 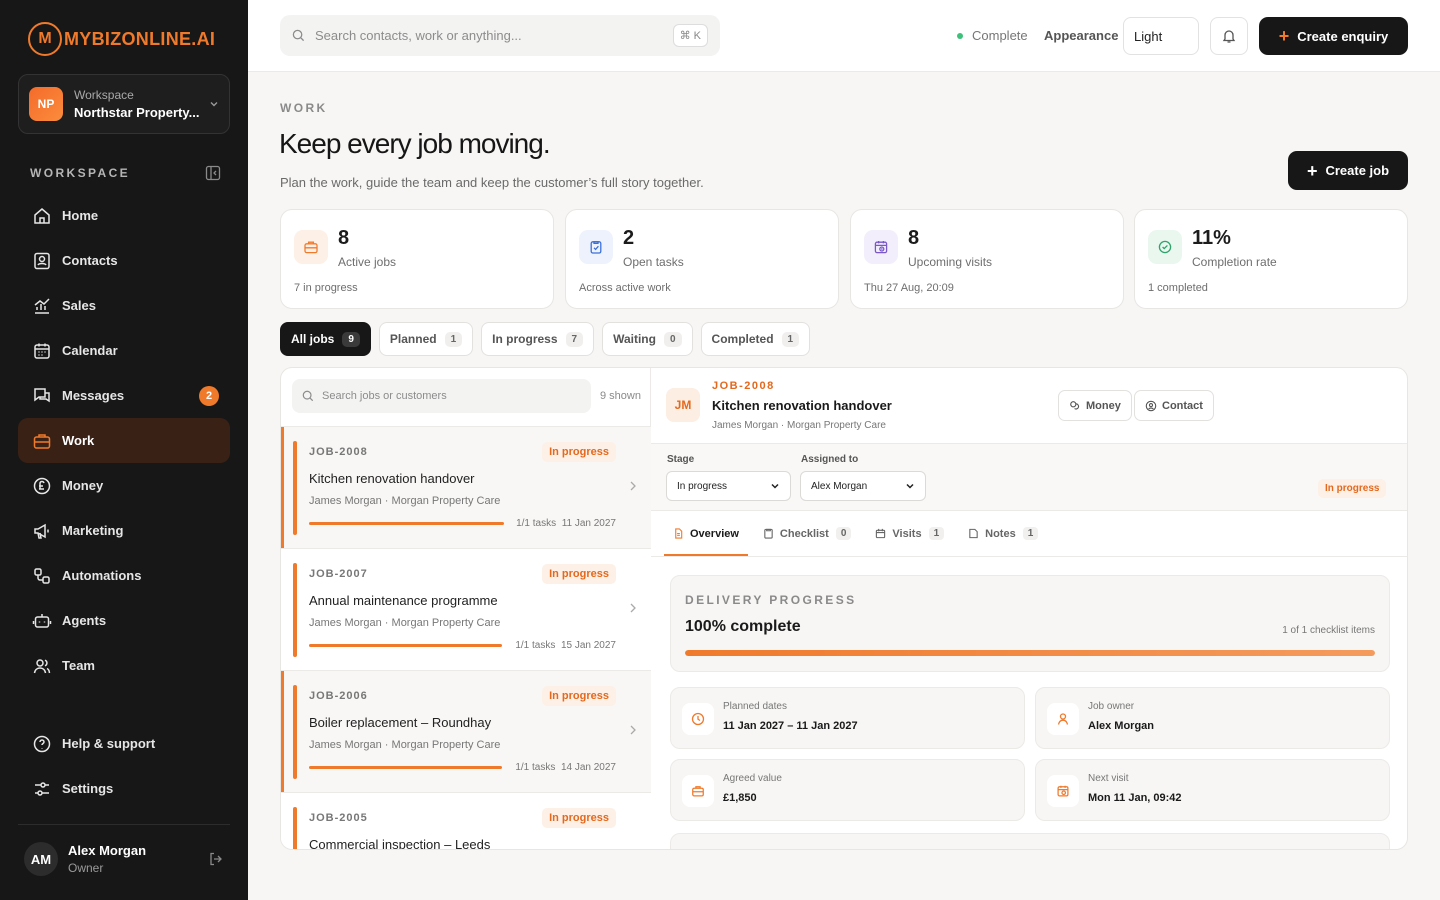 I want to click on stat-value: 11%, so click(x=1211, y=238).